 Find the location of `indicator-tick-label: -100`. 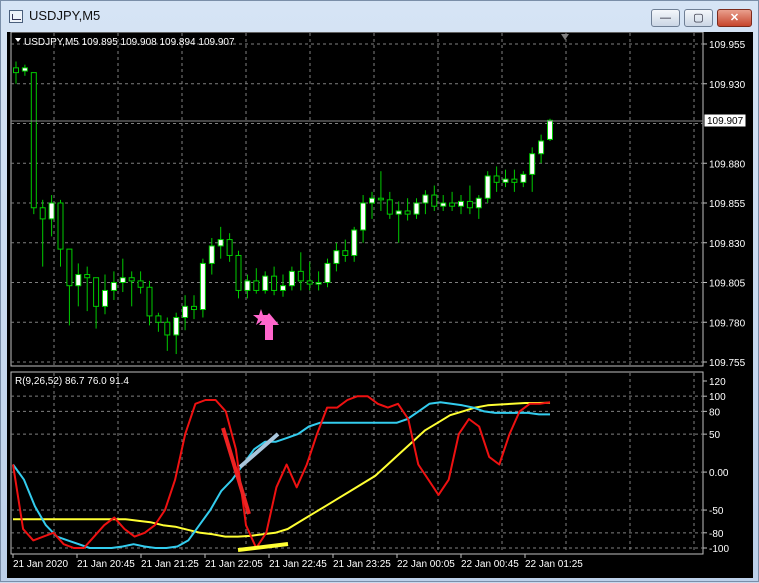

indicator-tick-label: -100 is located at coordinates (719, 549).